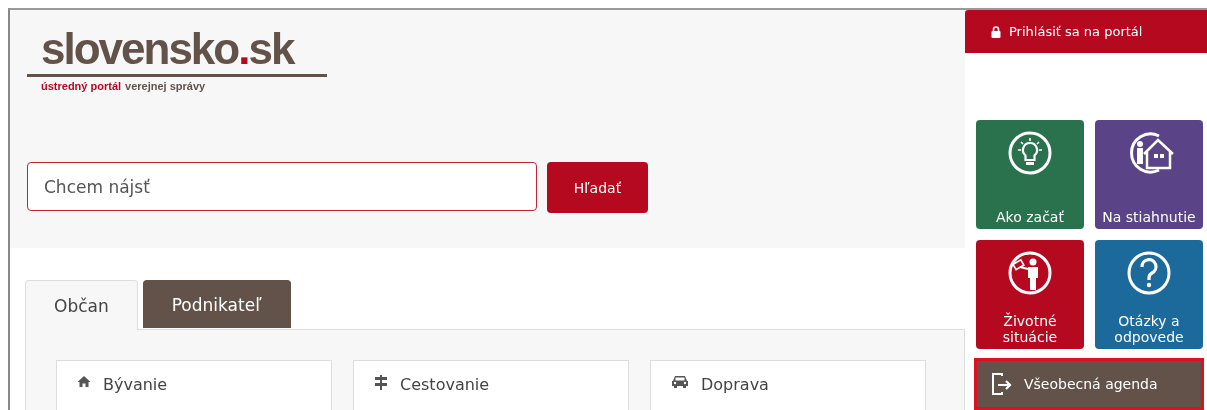 This screenshot has height=410, width=1207. What do you see at coordinates (177, 49) in the screenshot?
I see `logo-wordmark: slovensko.sk` at bounding box center [177, 49].